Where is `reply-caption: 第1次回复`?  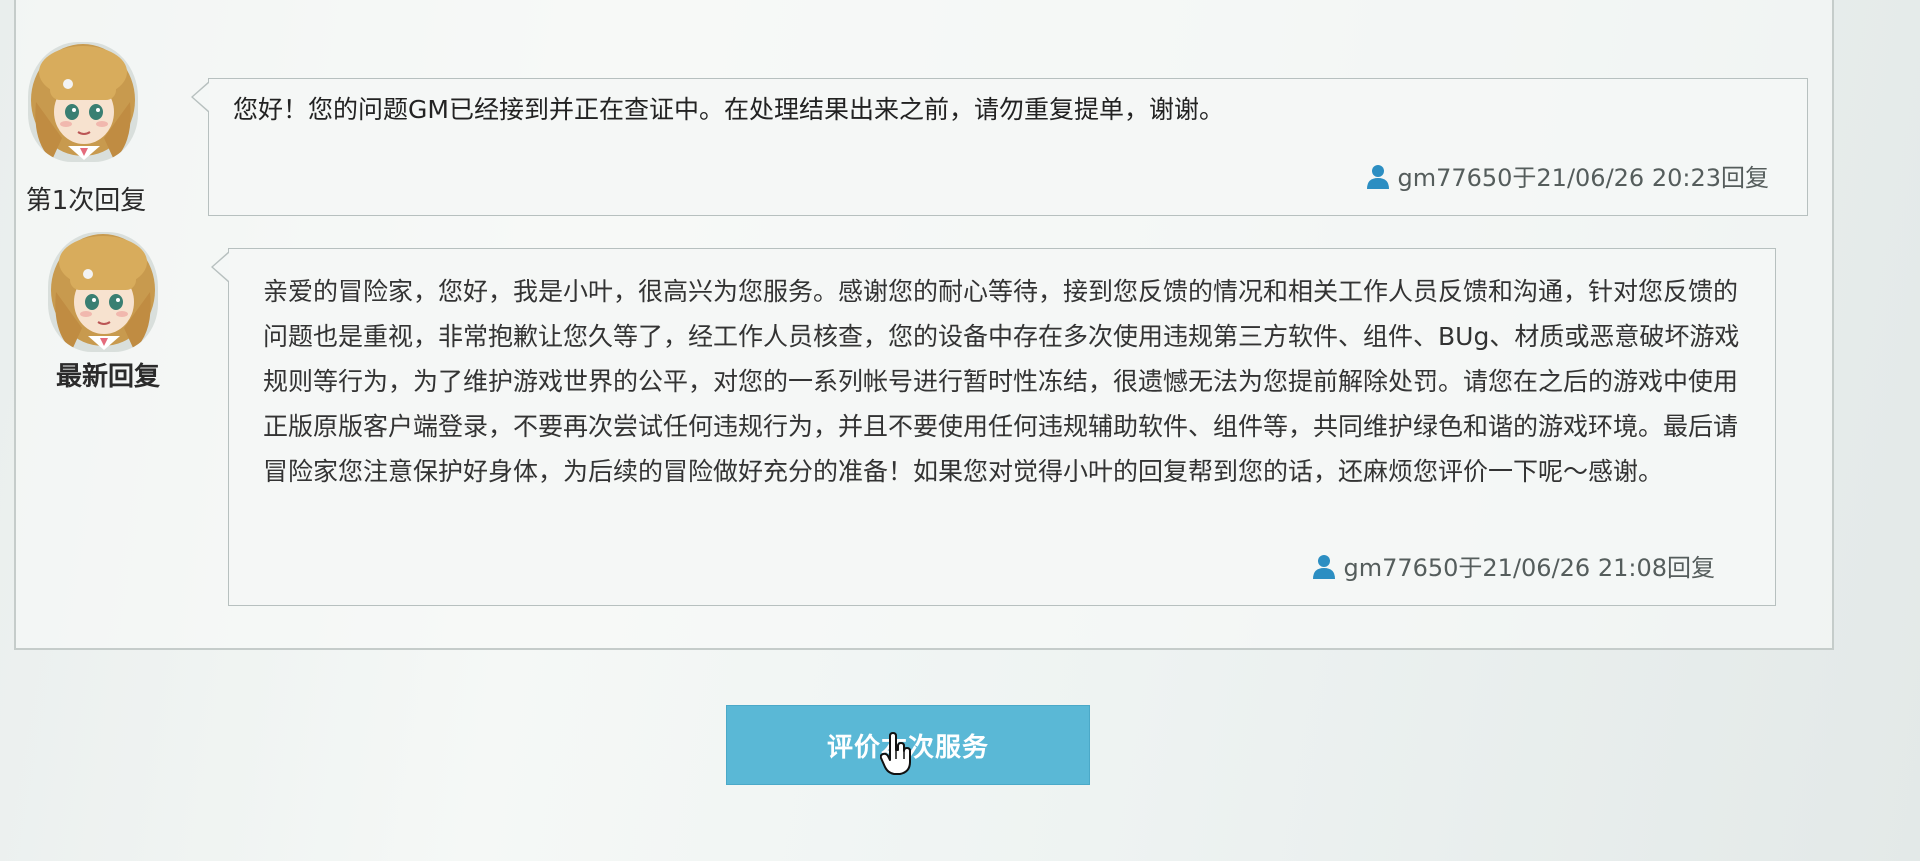
reply-caption: 第1次回复 is located at coordinates (86, 201).